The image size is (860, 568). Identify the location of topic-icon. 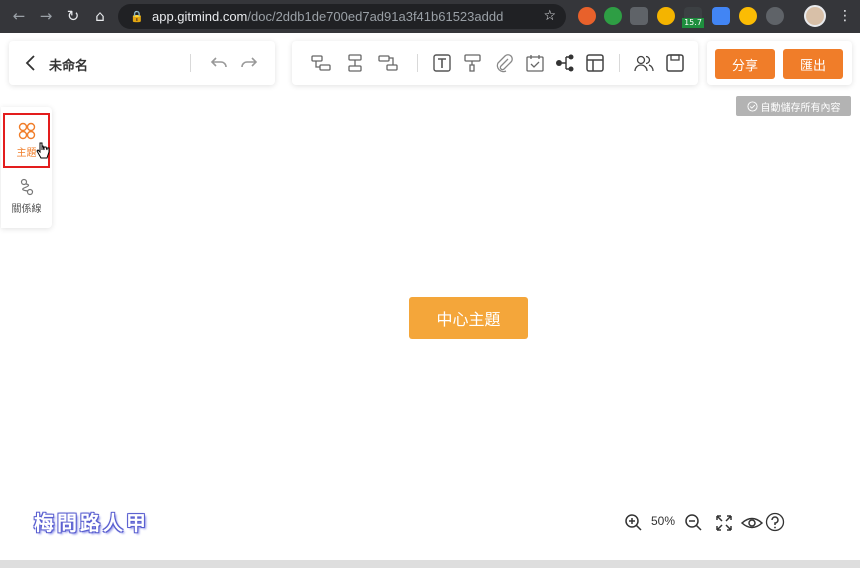
(26, 131).